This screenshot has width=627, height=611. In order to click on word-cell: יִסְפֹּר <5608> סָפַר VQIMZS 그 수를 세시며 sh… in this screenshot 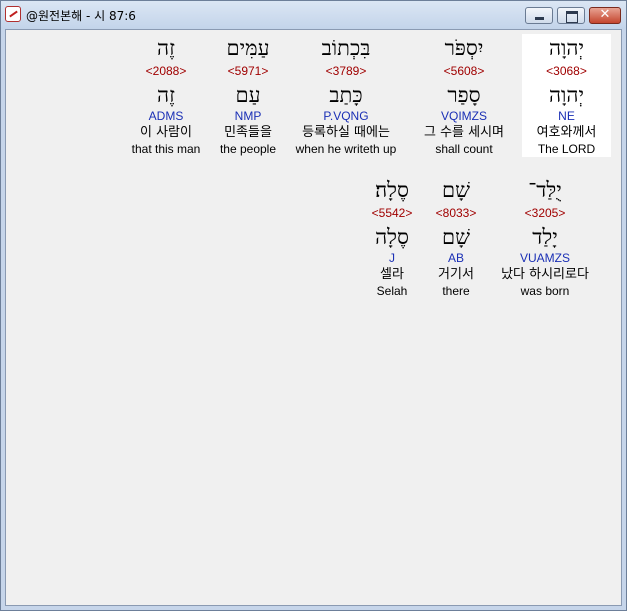, I will do `click(464, 95)`.